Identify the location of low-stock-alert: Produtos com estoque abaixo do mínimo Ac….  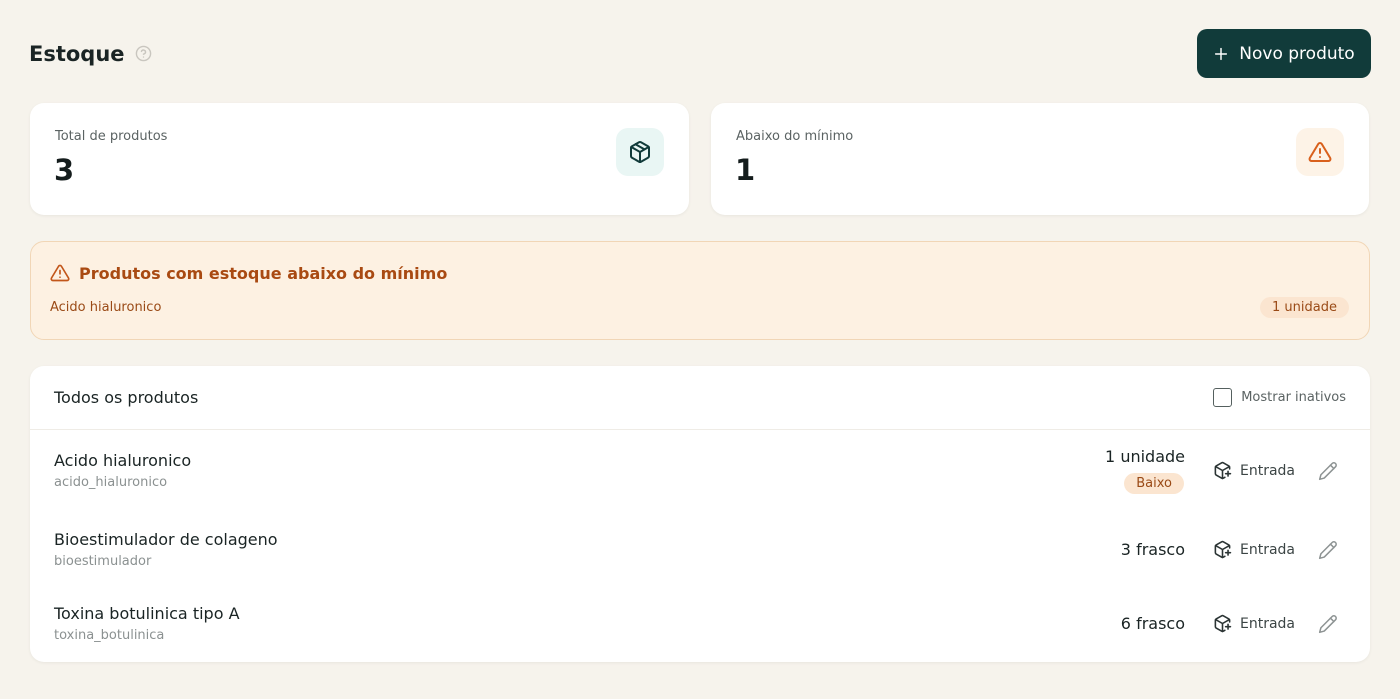
(700, 290).